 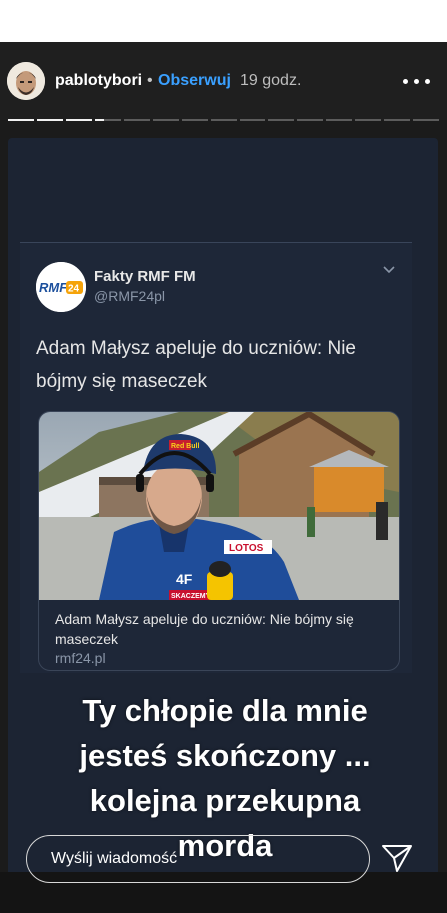 I want to click on rmf-logo: RMF 24, so click(x=61, y=287).